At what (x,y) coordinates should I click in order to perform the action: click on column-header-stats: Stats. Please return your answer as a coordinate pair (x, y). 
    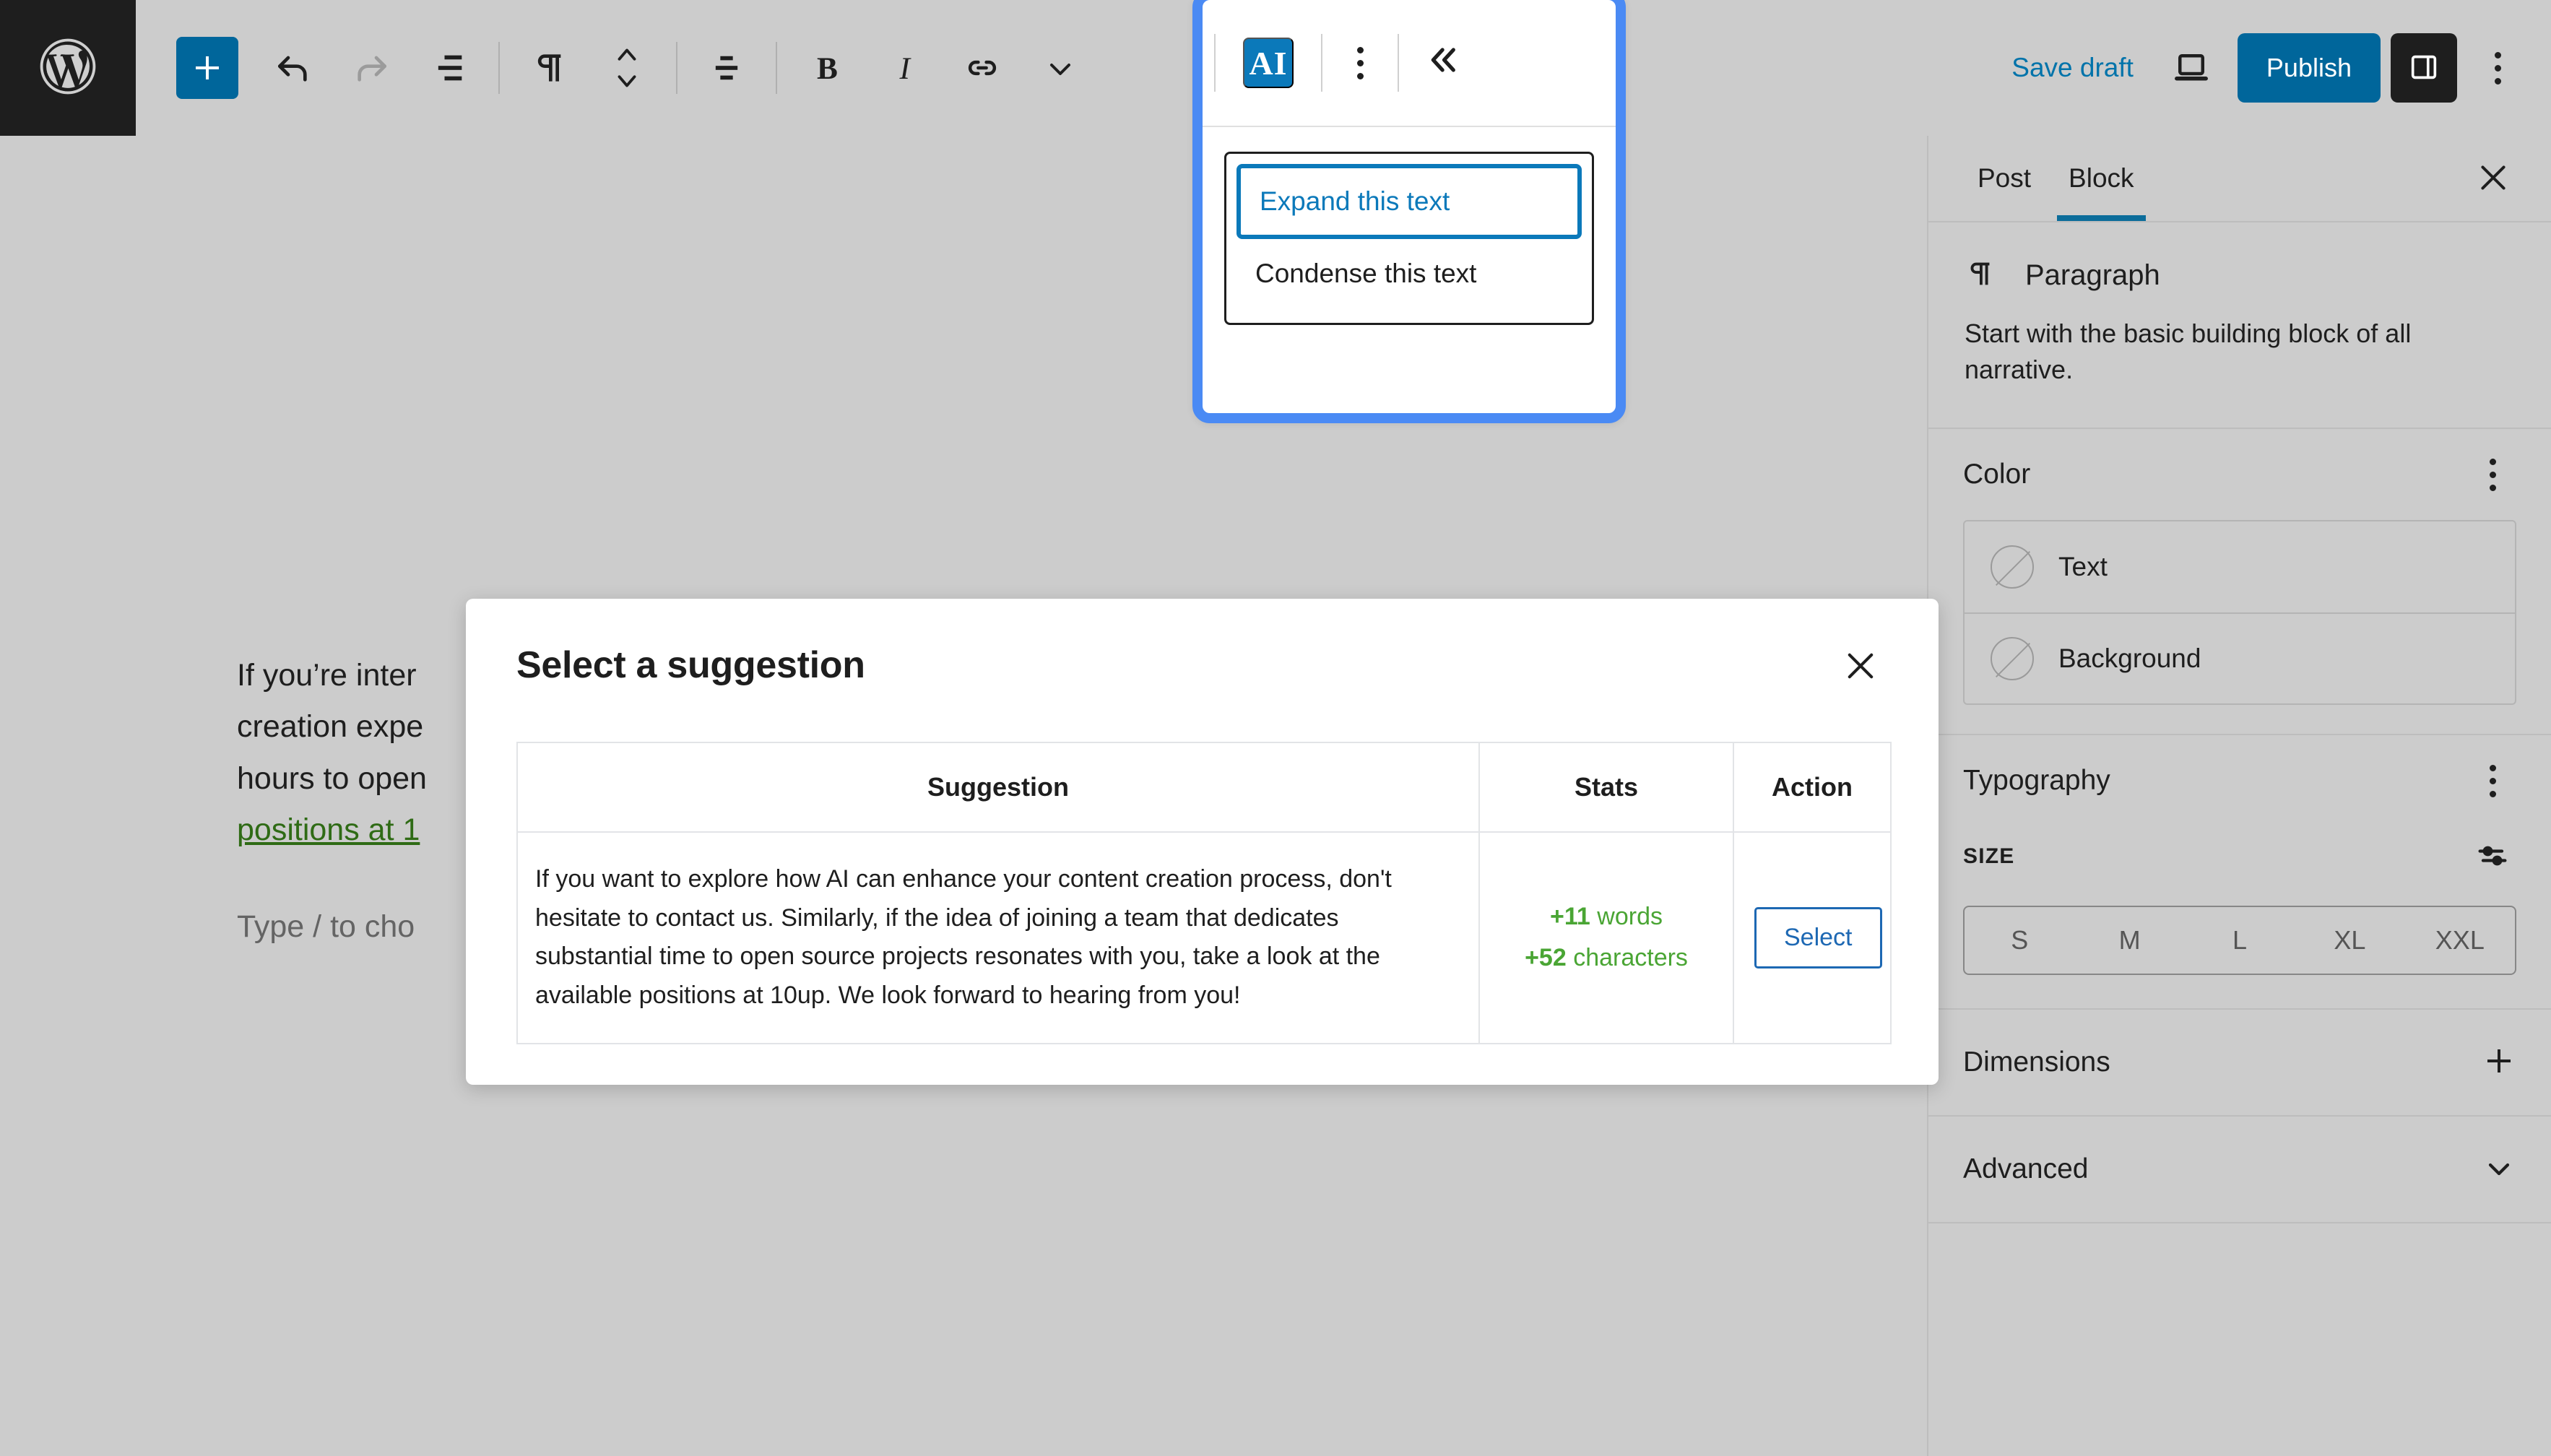
    Looking at the image, I should click on (1607, 787).